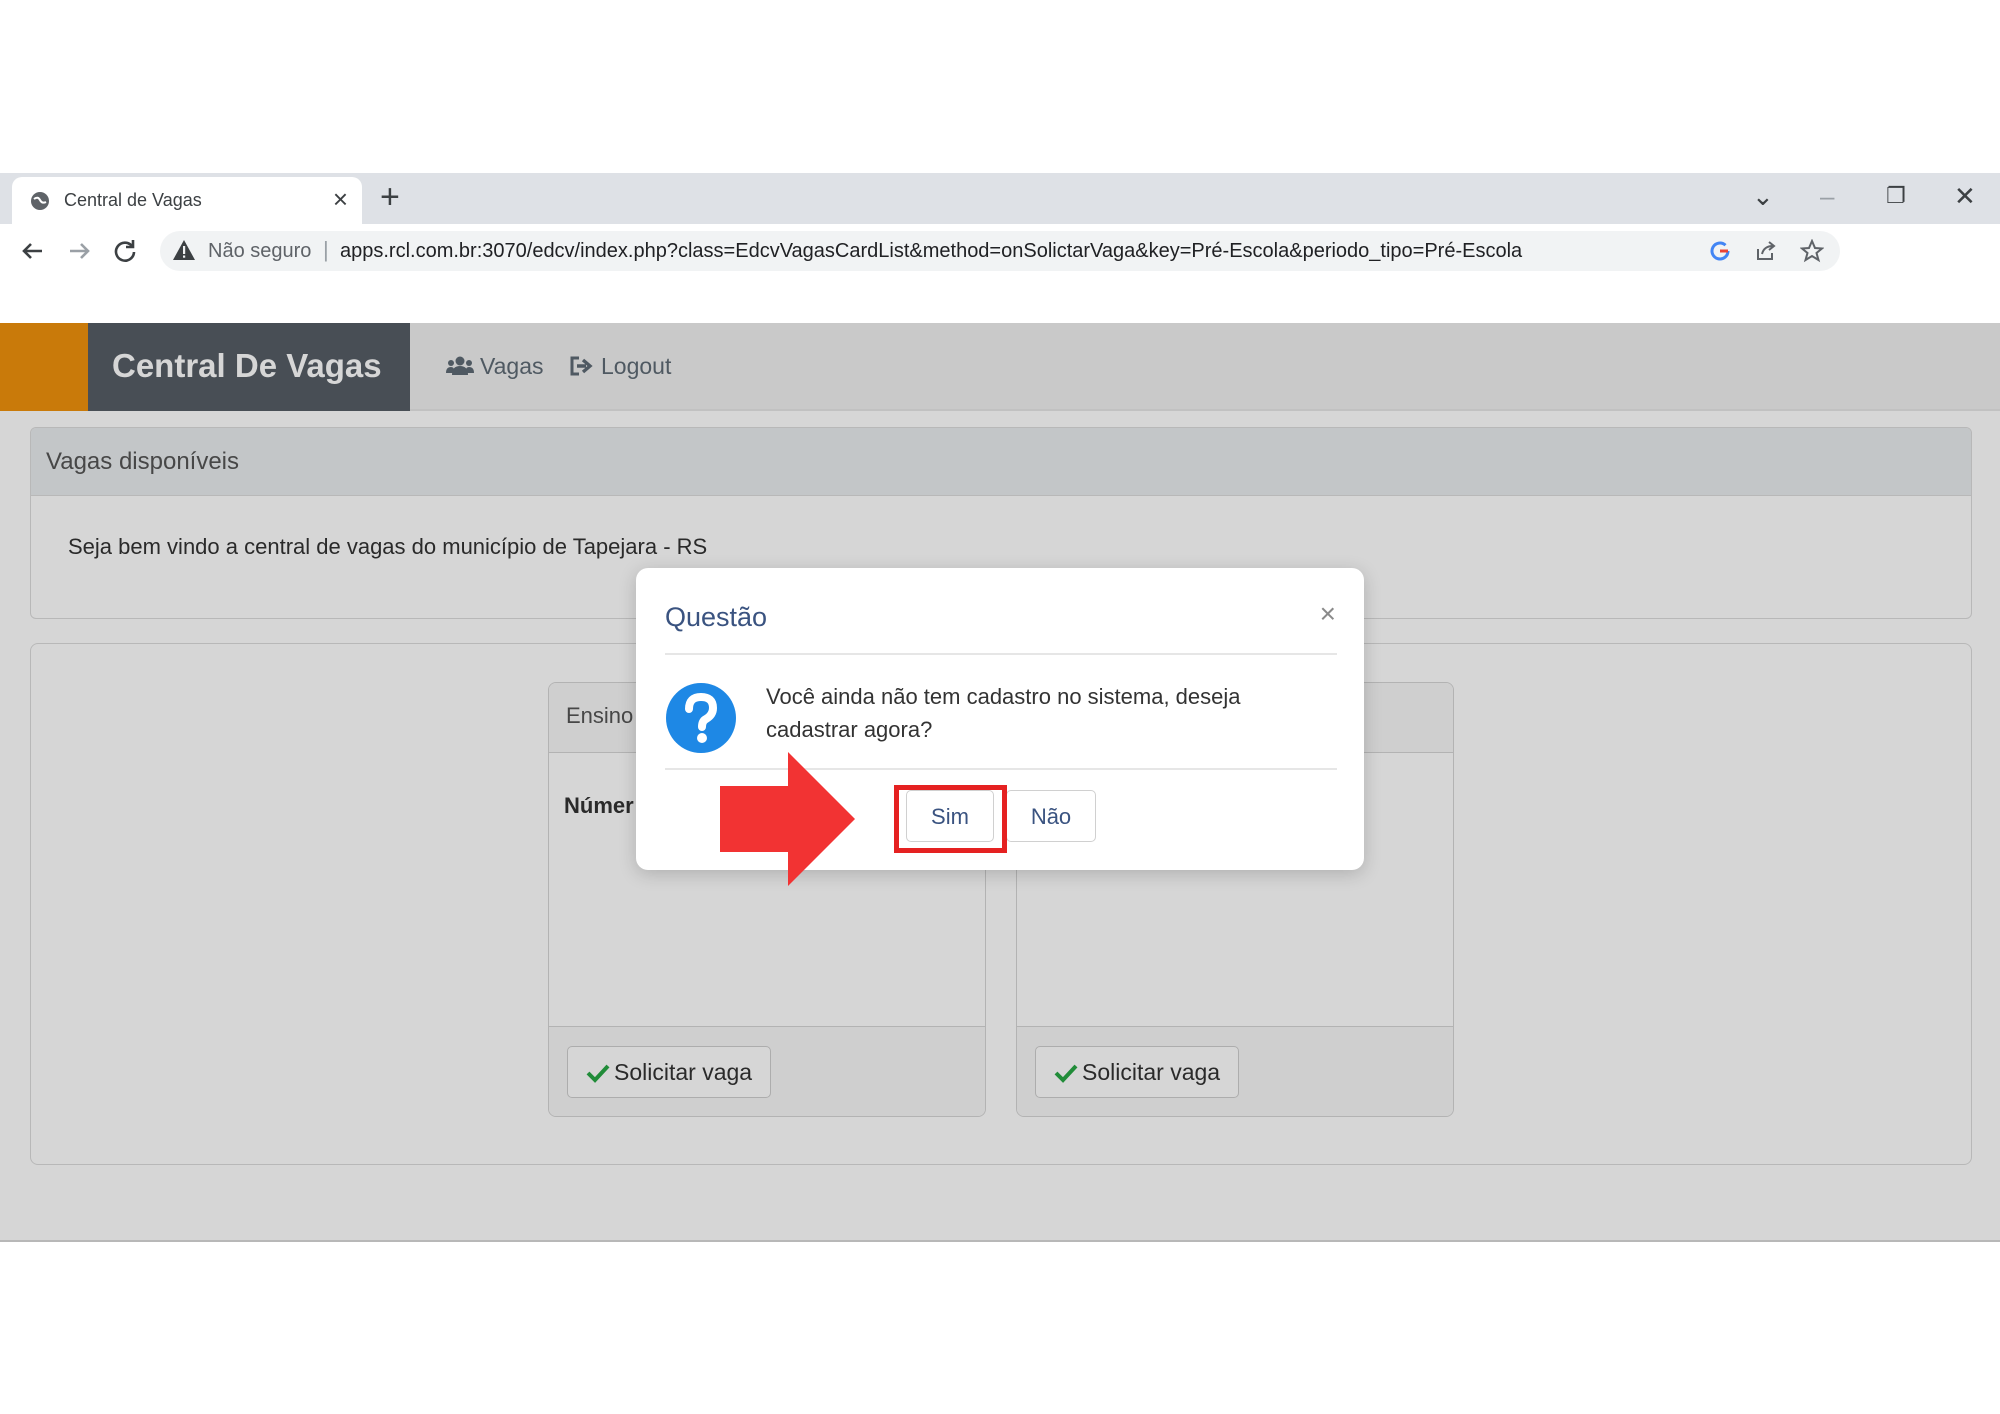 This screenshot has height=1414, width=2000. Describe the element at coordinates (259, 251) in the screenshot. I see `not-secure-label: Não seguro` at that location.